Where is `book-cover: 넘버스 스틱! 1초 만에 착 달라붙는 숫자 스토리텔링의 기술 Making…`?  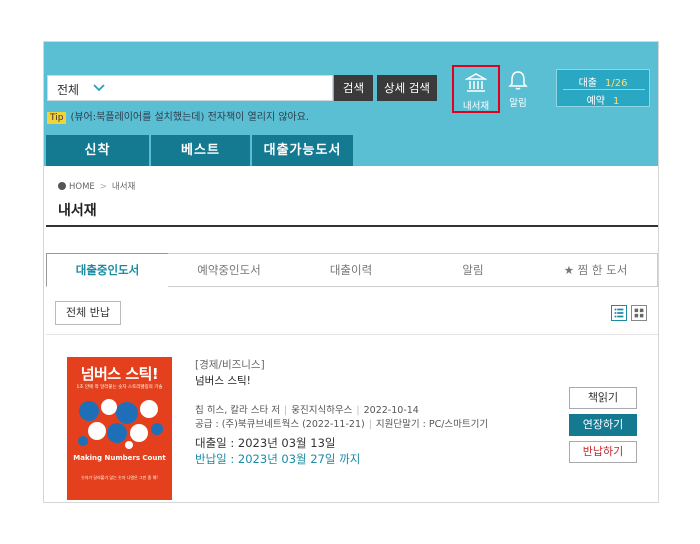 book-cover: 넘버스 스틱! 1초 만에 착 달라붙는 숫자 스토리텔링의 기술 Making… is located at coordinates (119, 428).